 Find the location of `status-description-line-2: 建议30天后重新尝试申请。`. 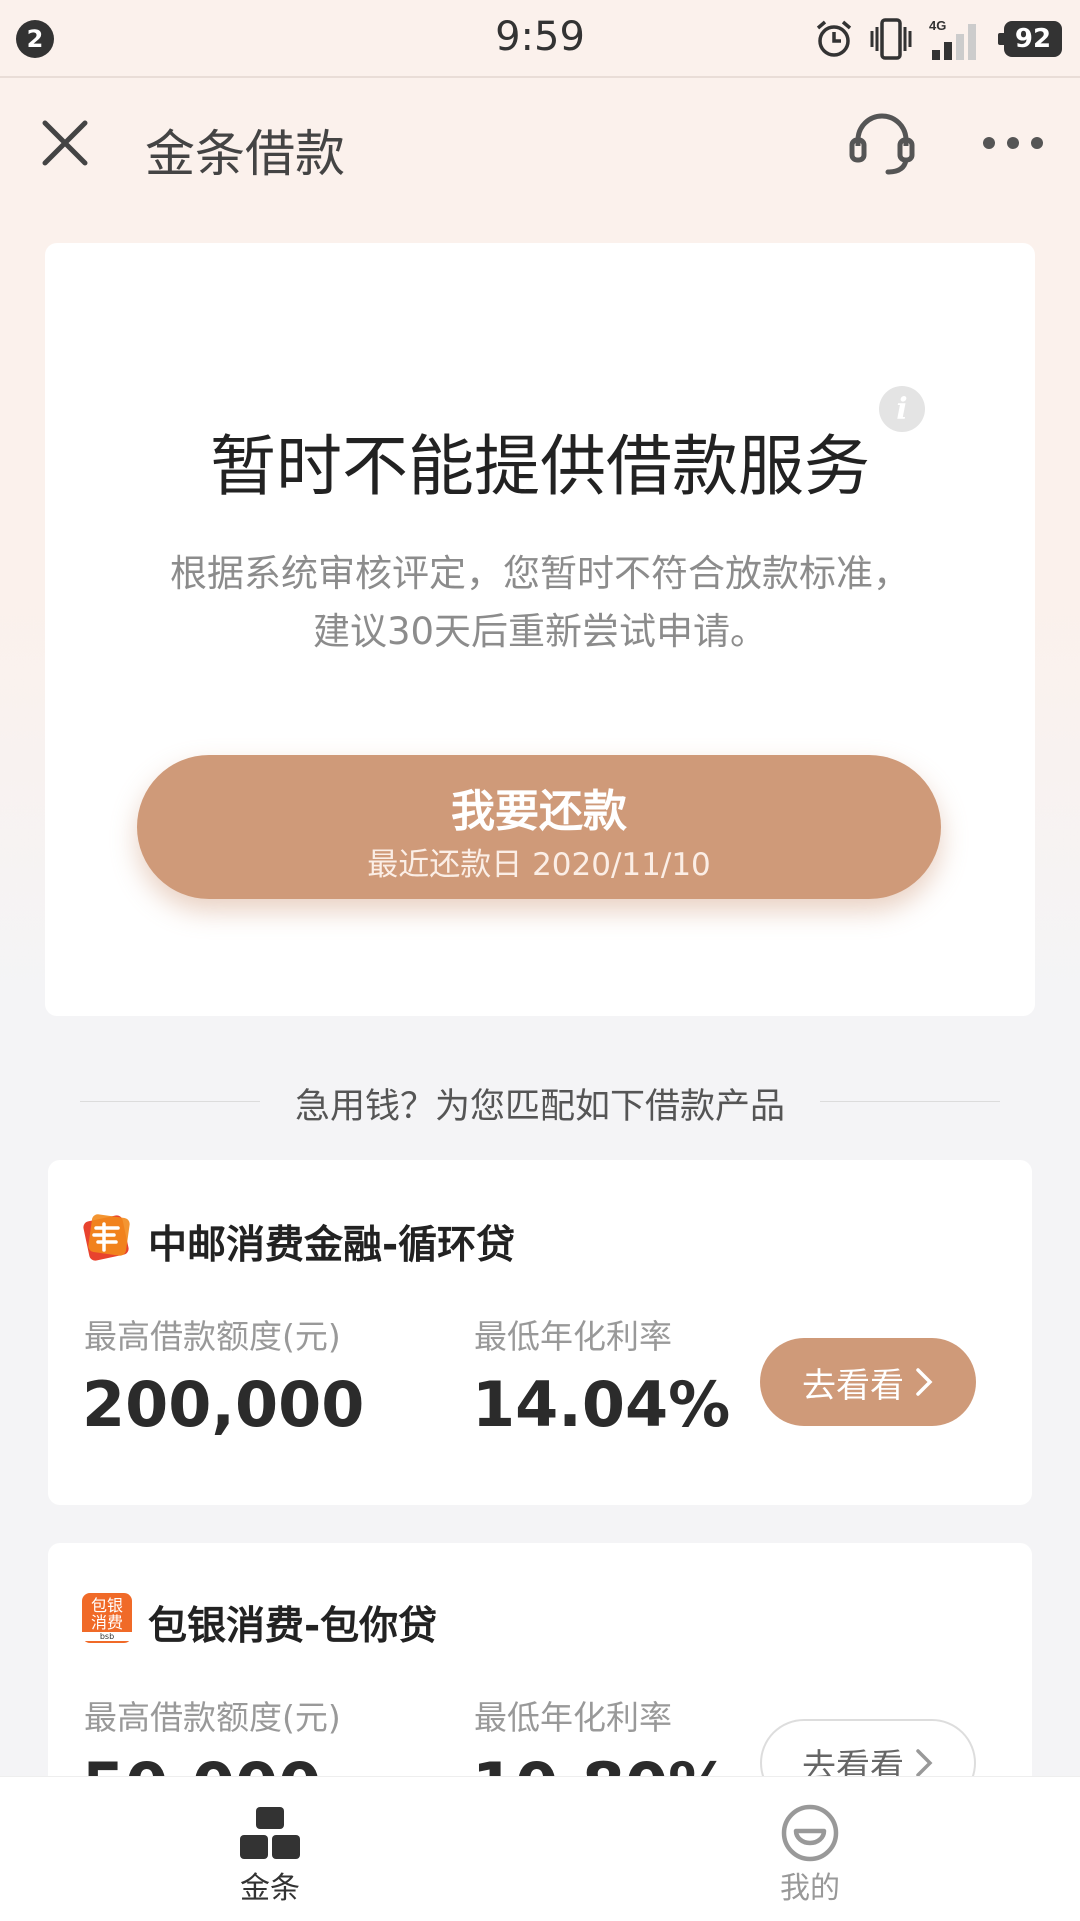

status-description-line-2: 建议30天后重新尝试申请。 is located at coordinates (540, 631).